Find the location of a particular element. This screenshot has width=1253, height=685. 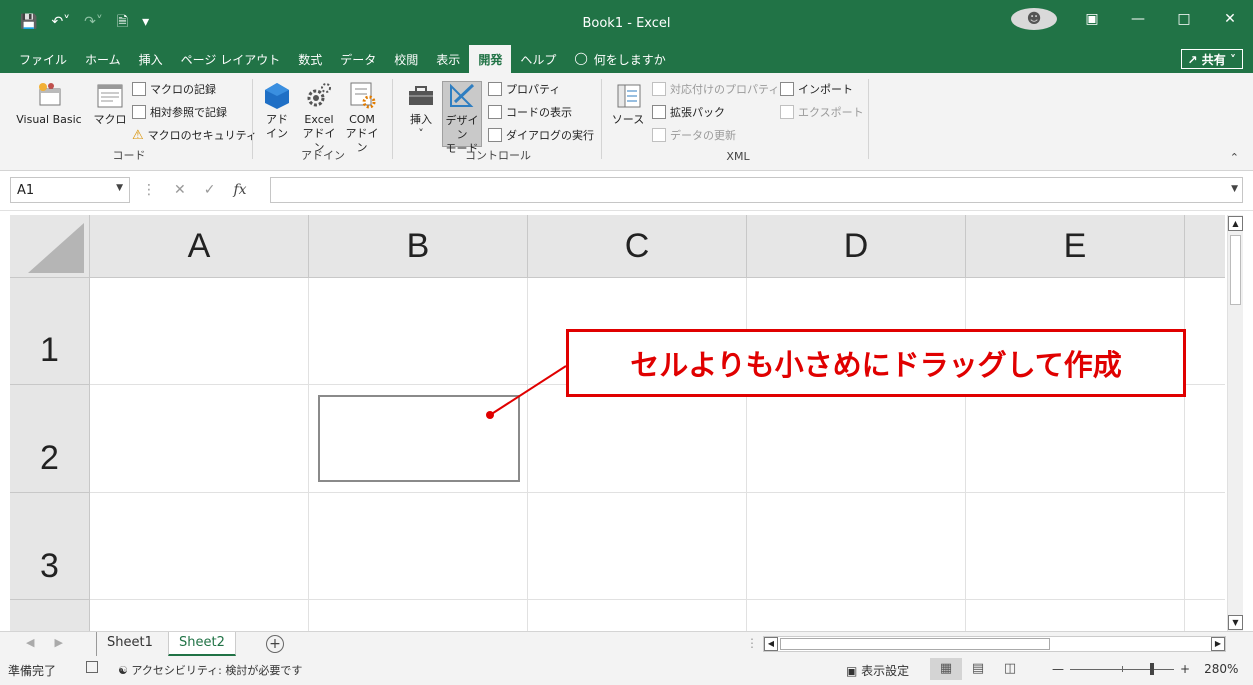

zoom-in-icon: + is located at coordinates (1185, 669).